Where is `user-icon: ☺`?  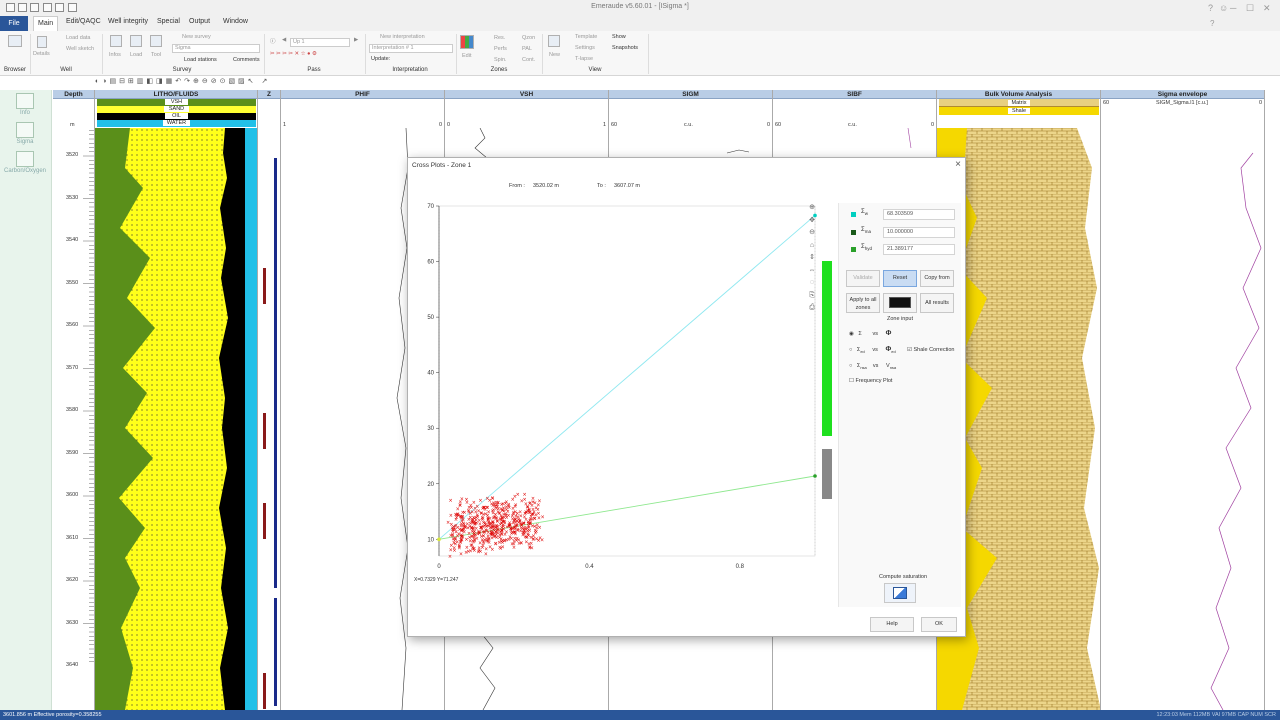 user-icon: ☺ is located at coordinates (1223, 8).